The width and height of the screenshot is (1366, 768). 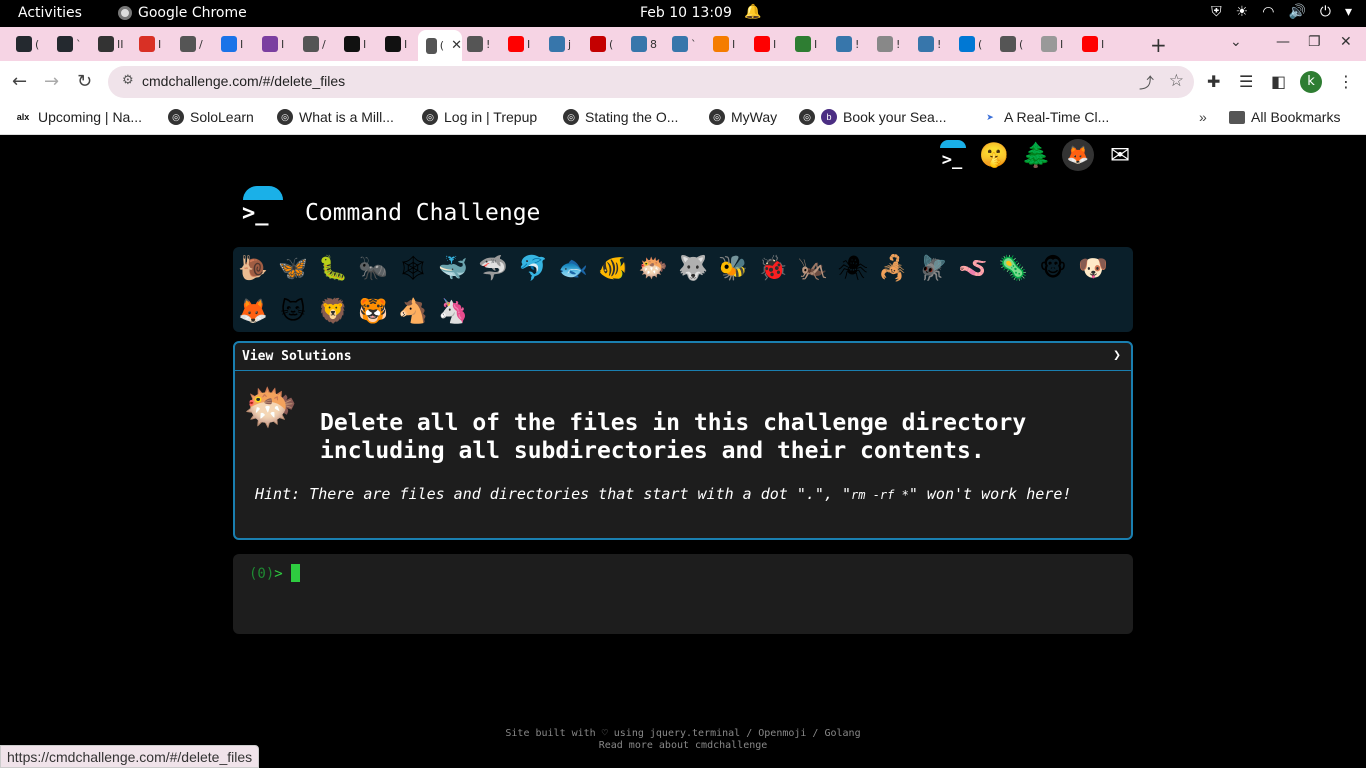 What do you see at coordinates (533, 268) in the screenshot?
I see `level-dolphin-icon: 🐬` at bounding box center [533, 268].